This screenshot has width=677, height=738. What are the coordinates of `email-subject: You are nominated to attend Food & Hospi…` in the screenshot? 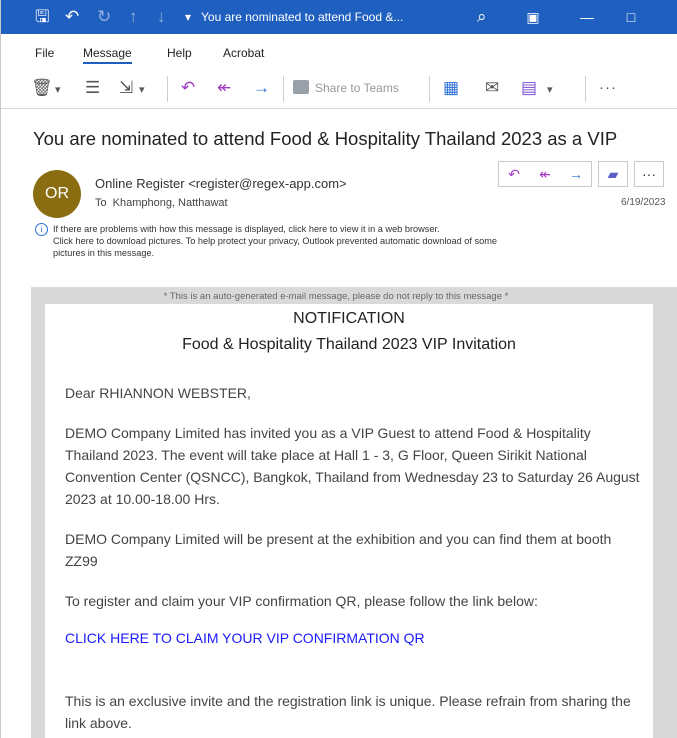 It's located at (325, 138).